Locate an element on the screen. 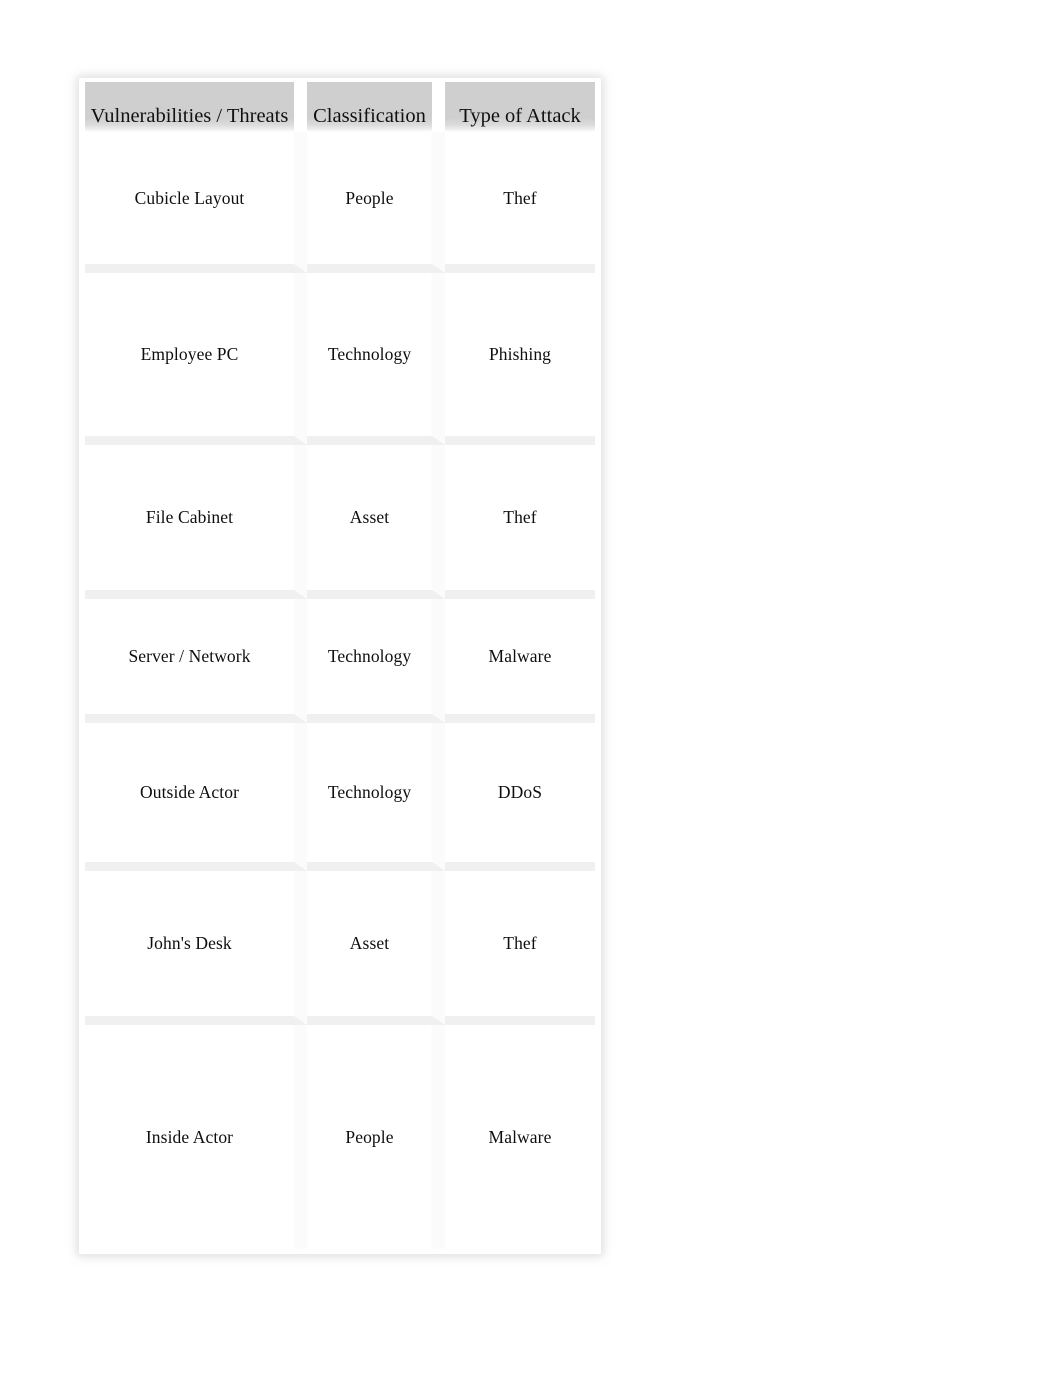 The width and height of the screenshot is (1062, 1377). cell-vulnerability: Employee PC is located at coordinates (196, 359).